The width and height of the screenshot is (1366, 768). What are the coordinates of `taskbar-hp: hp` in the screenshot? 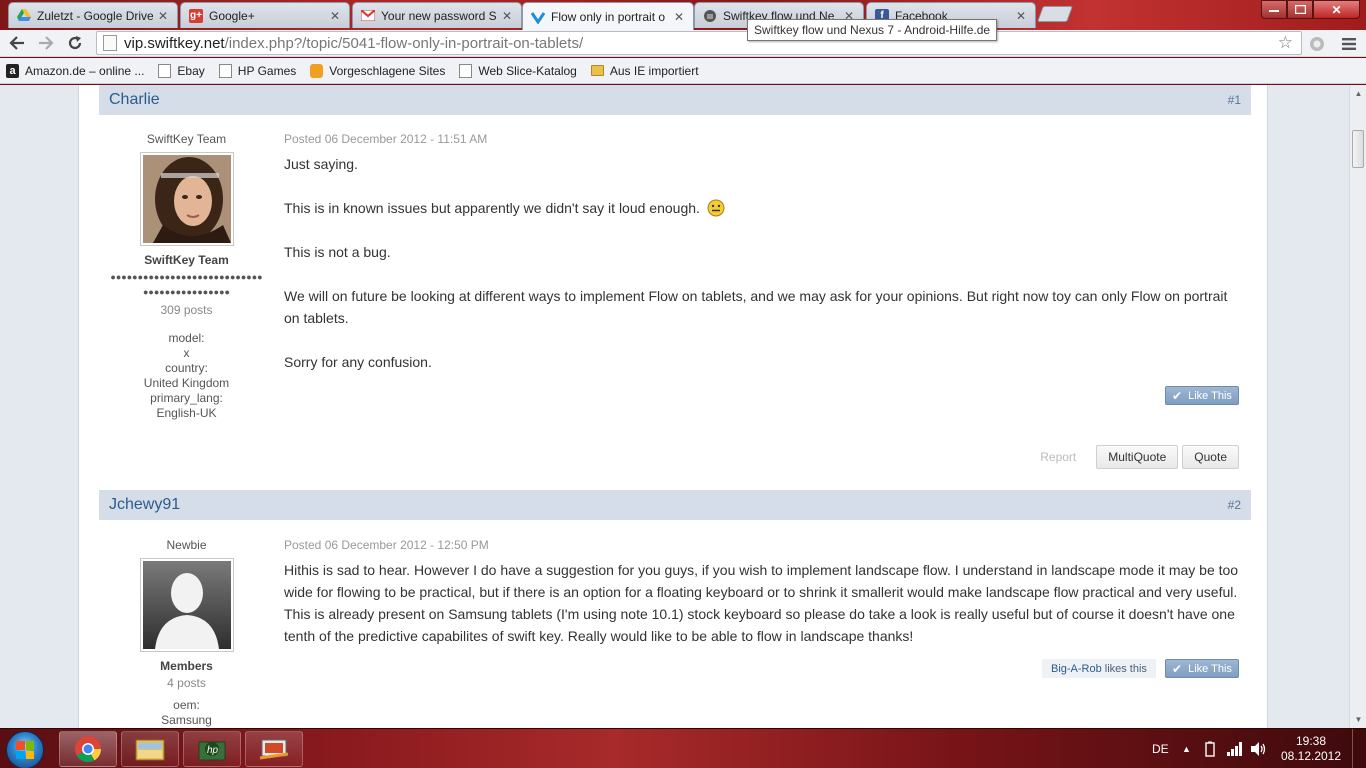 It's located at (212, 749).